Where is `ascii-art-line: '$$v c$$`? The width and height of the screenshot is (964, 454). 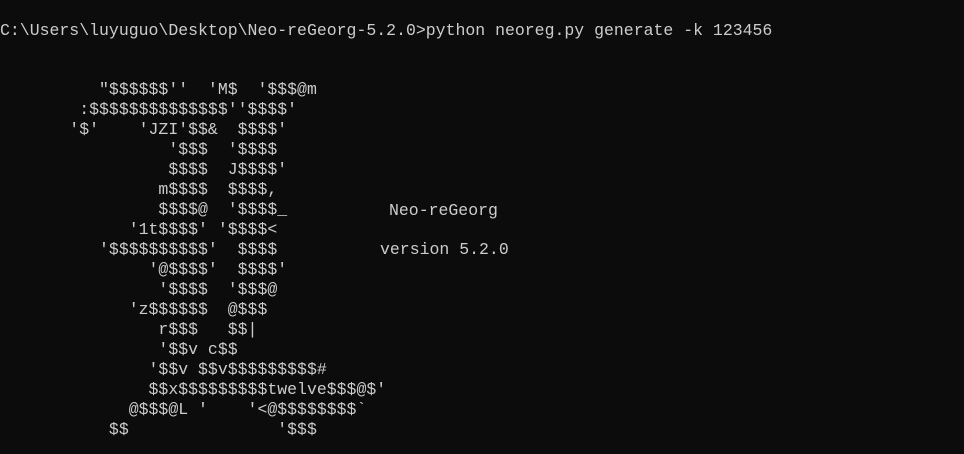
ascii-art-line: '$$v c$$ is located at coordinates (119, 349).